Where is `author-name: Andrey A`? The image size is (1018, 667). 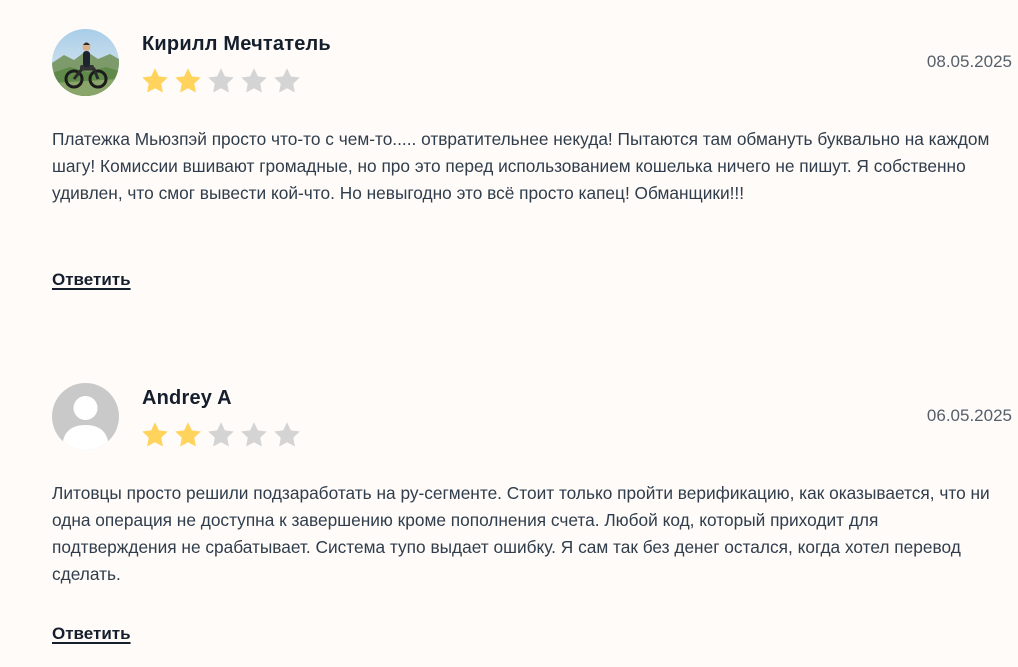 author-name: Andrey A is located at coordinates (187, 398).